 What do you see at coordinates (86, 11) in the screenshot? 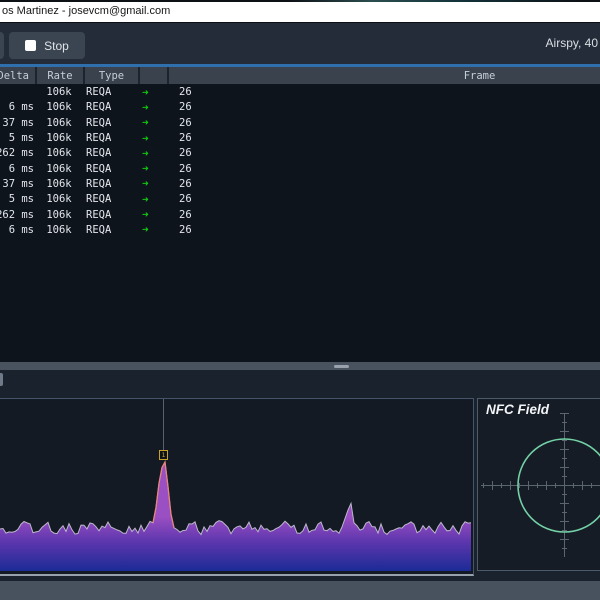
I see `window-title: os Martinez - josevcm@gmail.com` at bounding box center [86, 11].